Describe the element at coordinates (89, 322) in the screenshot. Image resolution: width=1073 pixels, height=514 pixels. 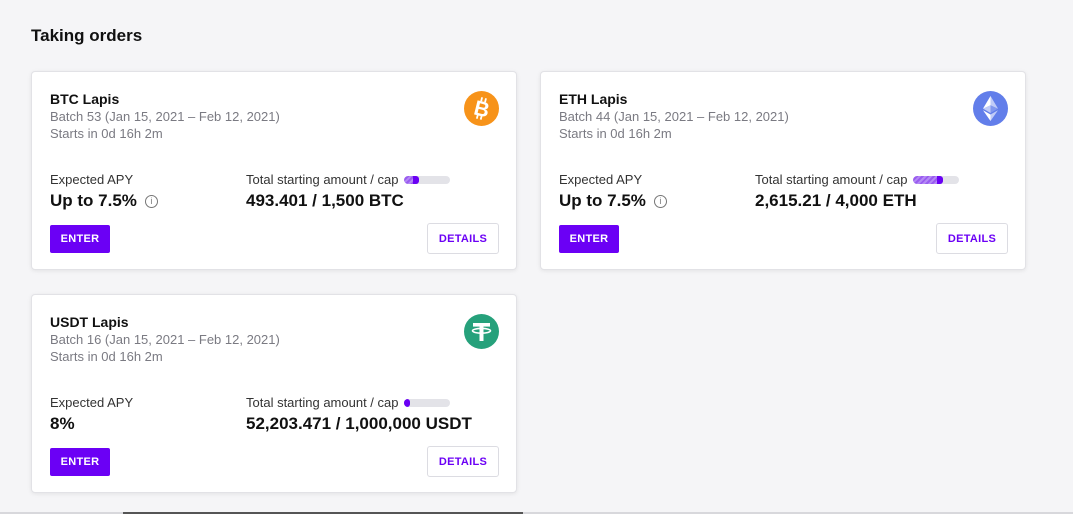
I see `card-title: USDT Lapis` at that location.